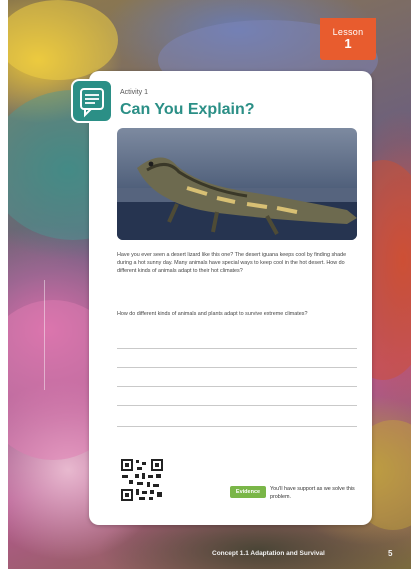  What do you see at coordinates (237, 184) in the screenshot?
I see `lizard-photo` at bounding box center [237, 184].